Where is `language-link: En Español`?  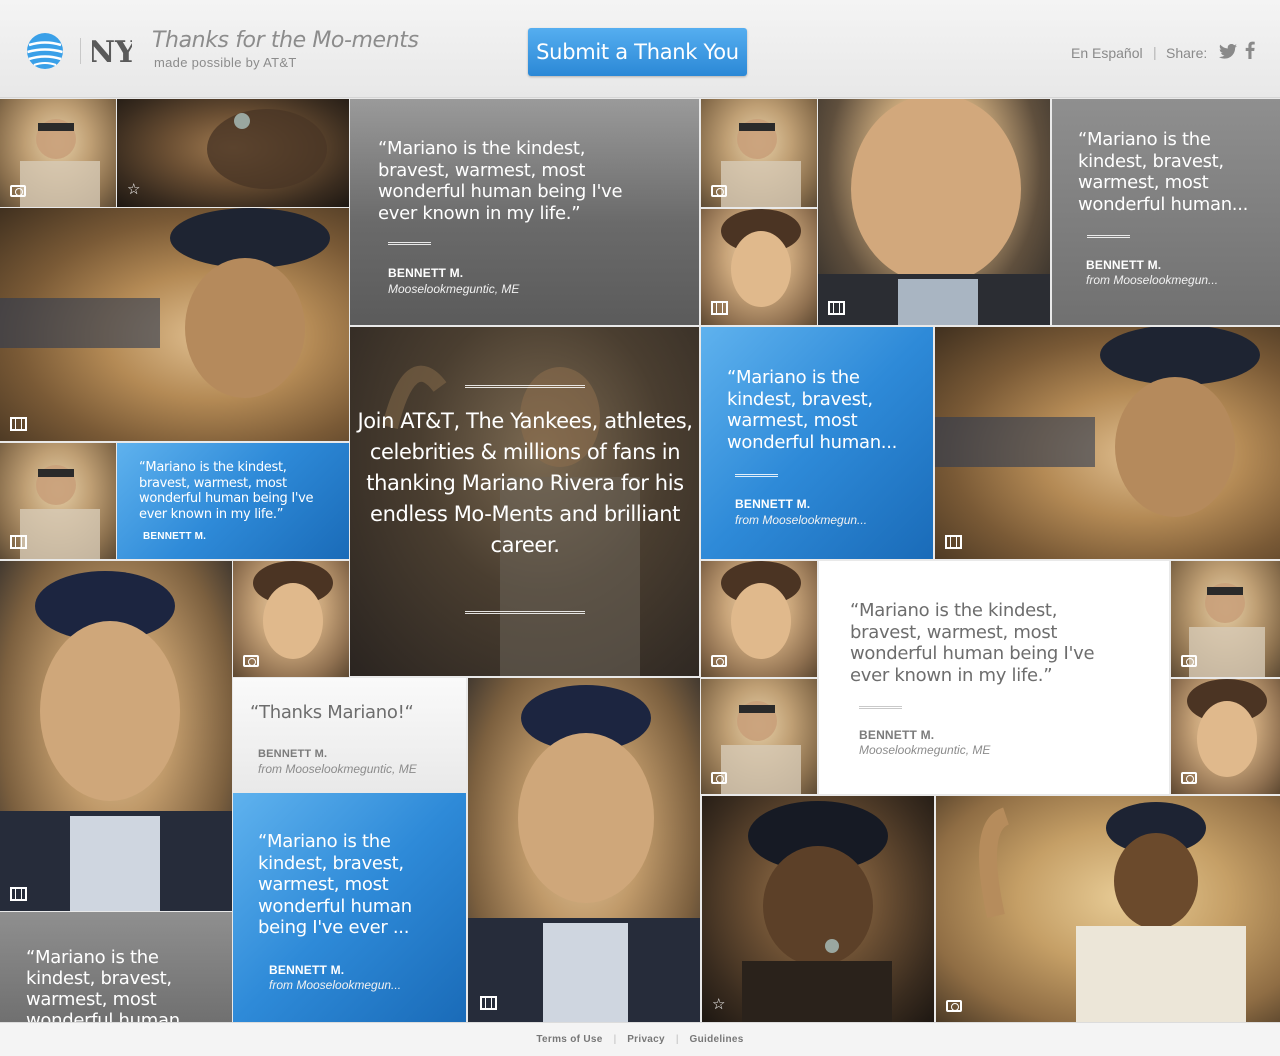 language-link: En Español is located at coordinates (1107, 53).